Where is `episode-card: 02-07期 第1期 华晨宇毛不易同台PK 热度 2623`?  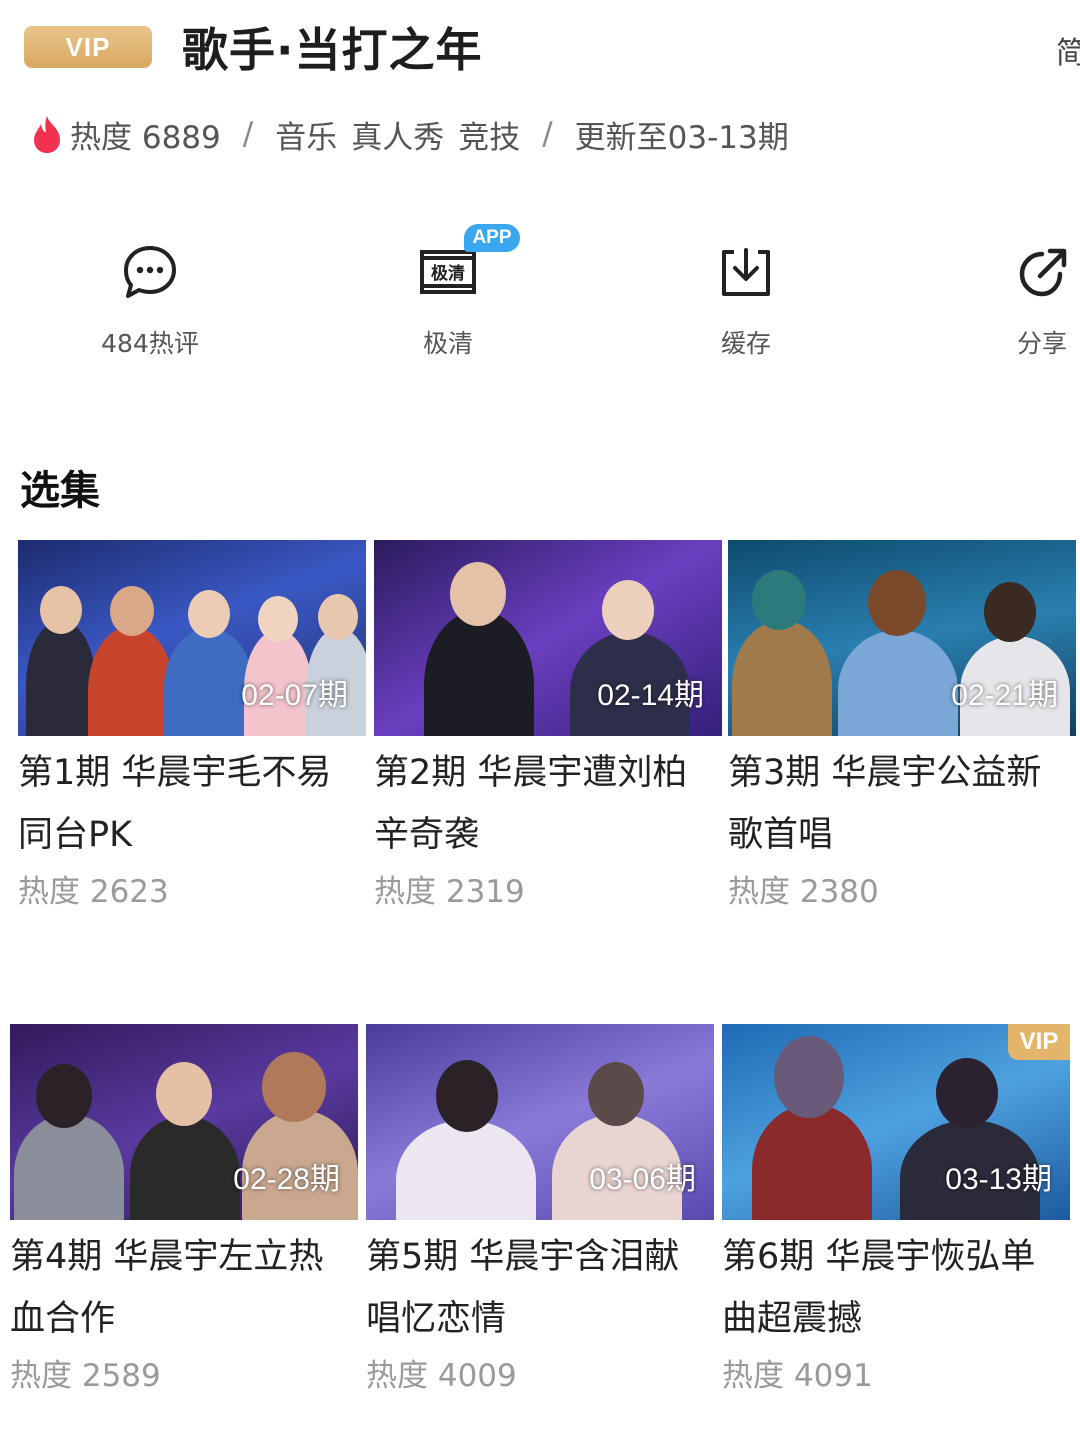
episode-card: 02-07期 第1期 华晨宇毛不易同台PK 热度 2623 is located at coordinates (192, 725).